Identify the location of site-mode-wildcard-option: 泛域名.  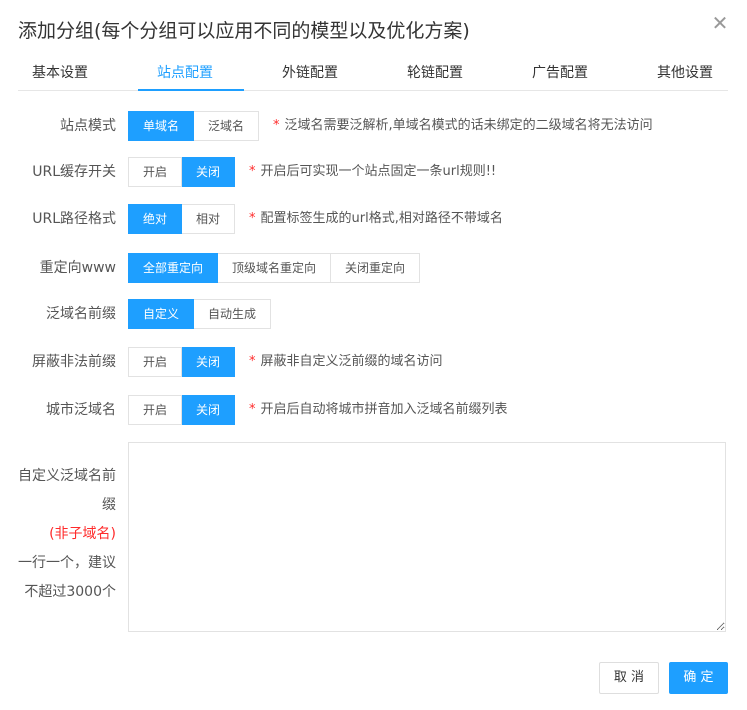
(227, 126).